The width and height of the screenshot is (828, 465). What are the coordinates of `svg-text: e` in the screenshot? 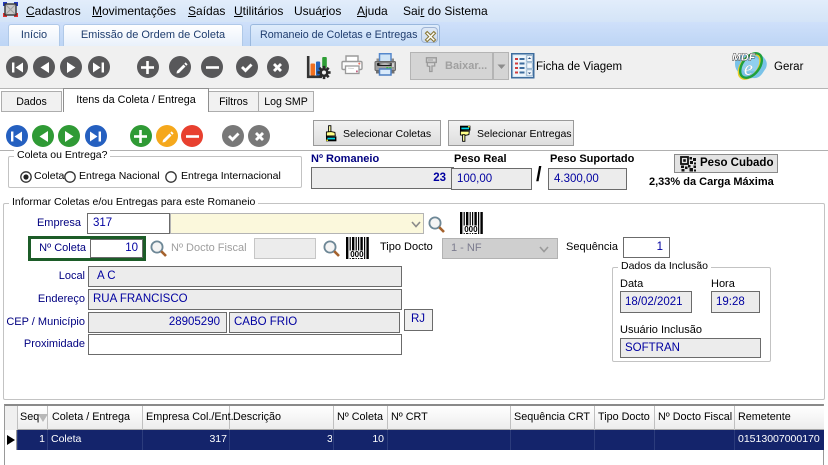 It's located at (748, 69).